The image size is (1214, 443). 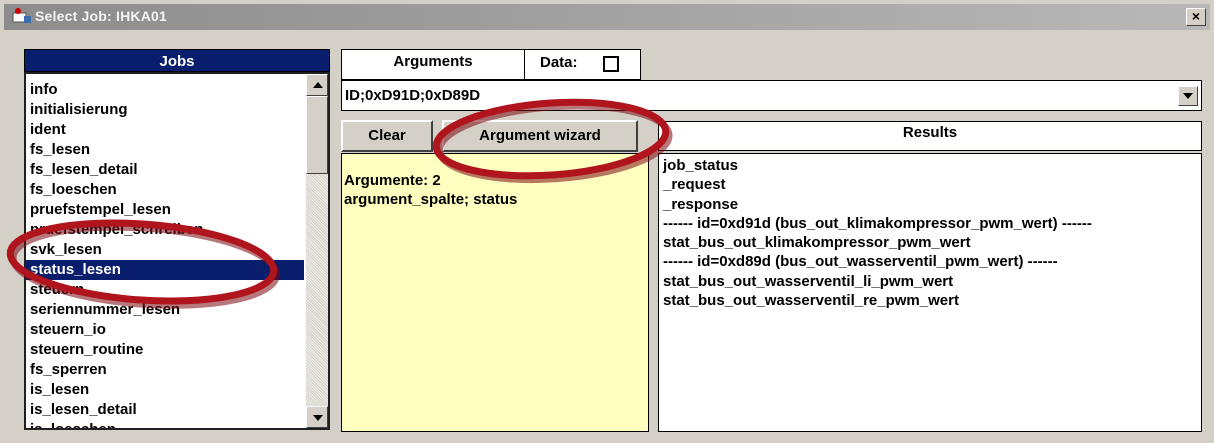 What do you see at coordinates (165, 210) in the screenshot?
I see `list-item: pruefstempel_lesen` at bounding box center [165, 210].